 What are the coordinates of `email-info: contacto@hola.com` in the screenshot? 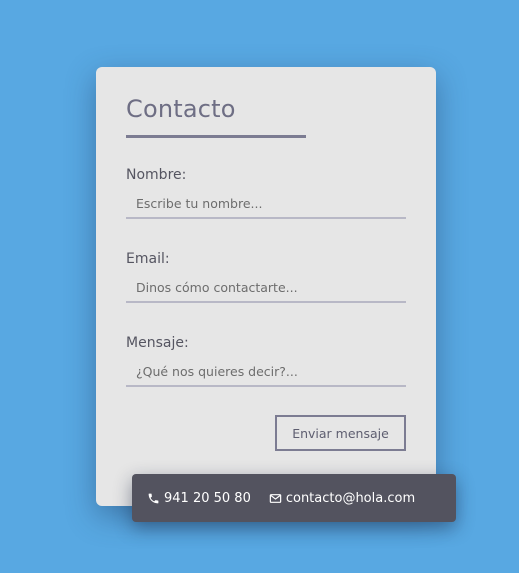 It's located at (342, 498).